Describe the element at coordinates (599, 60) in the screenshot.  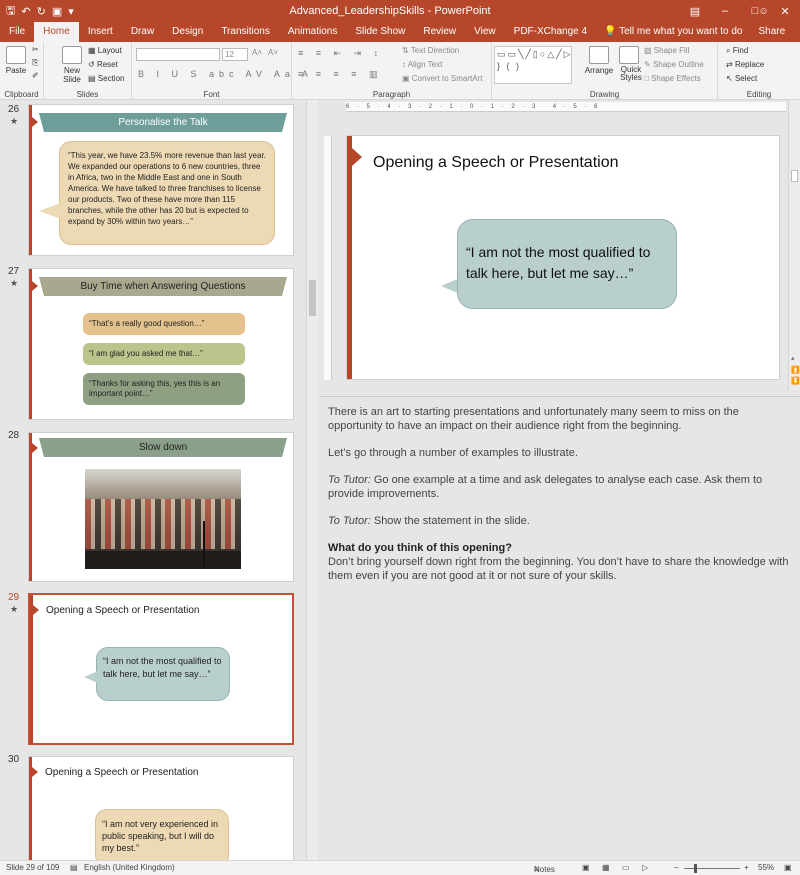
I see `arrange-button: Arrange` at that location.